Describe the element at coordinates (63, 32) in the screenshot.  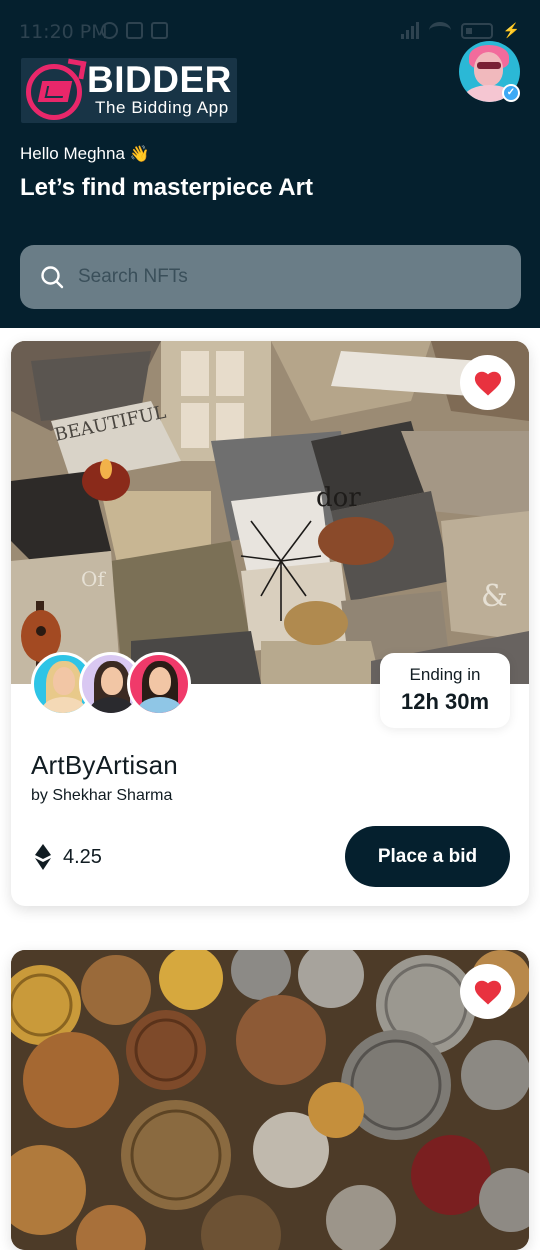
I see `status-time: 11:20 PM` at that location.